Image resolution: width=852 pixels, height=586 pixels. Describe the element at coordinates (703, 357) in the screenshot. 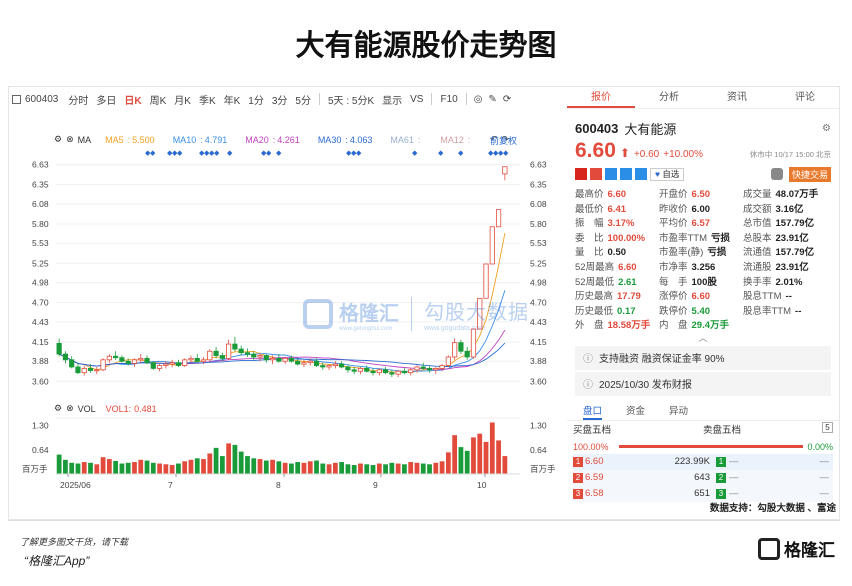

I see `margin-banner: ⓘ 支持融资 融资保证金率 90%` at that location.